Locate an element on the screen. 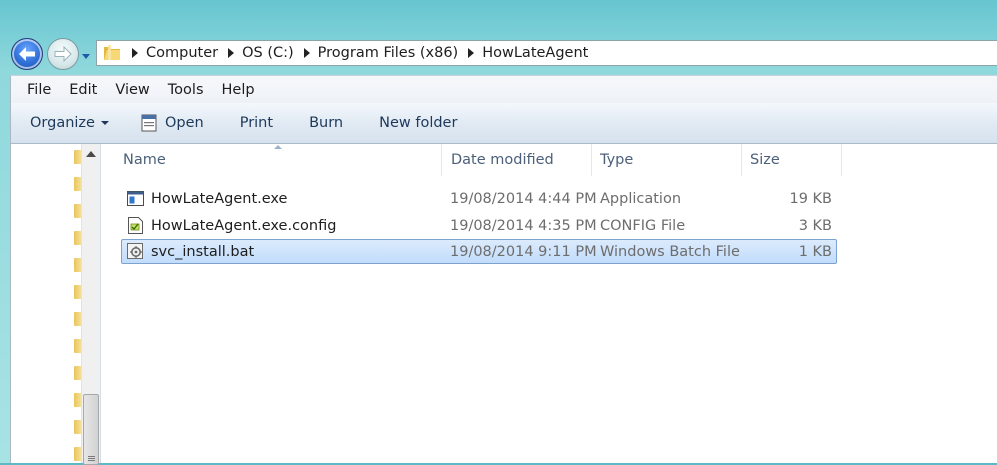 The height and width of the screenshot is (465, 997). file-date-modified: 19/08/2014 9:11 PM is located at coordinates (523, 251).